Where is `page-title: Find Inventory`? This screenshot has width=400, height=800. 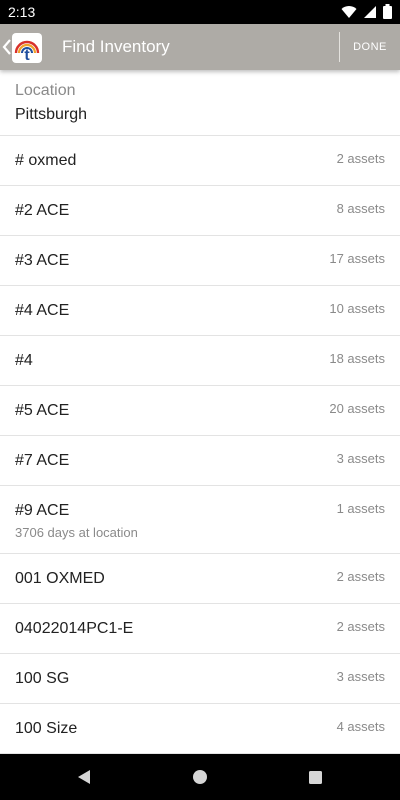 page-title: Find Inventory is located at coordinates (116, 46).